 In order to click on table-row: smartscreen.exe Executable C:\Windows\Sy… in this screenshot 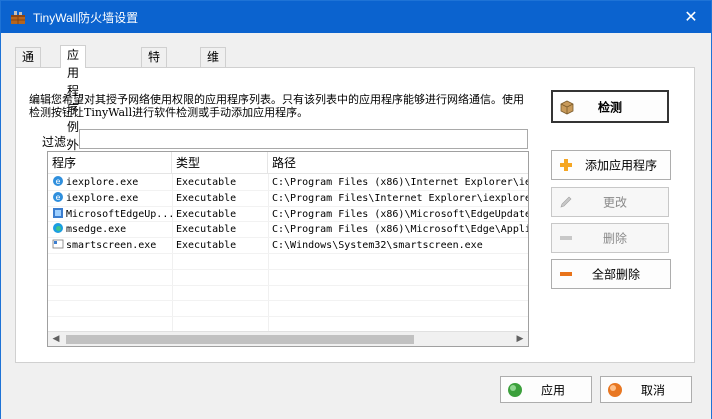, I will do `click(288, 246)`.